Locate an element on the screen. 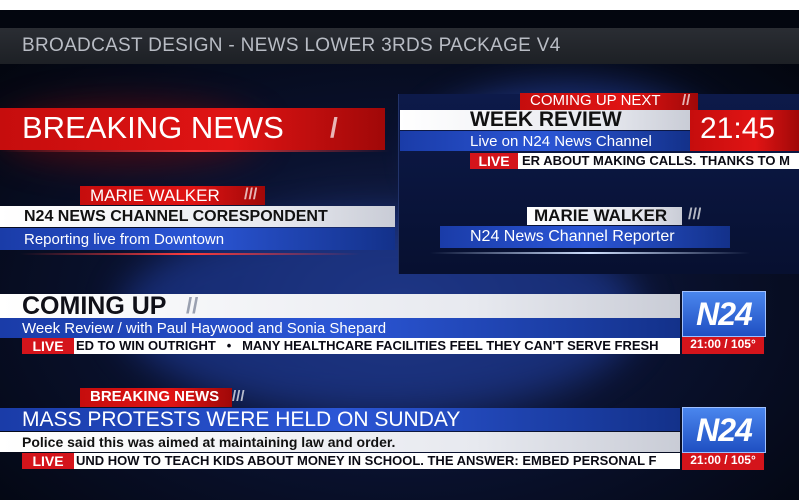 This screenshot has height=500, width=799. ticker-text: ER ABOUT MAKING CALLS. THANKS TO M is located at coordinates (656, 160).